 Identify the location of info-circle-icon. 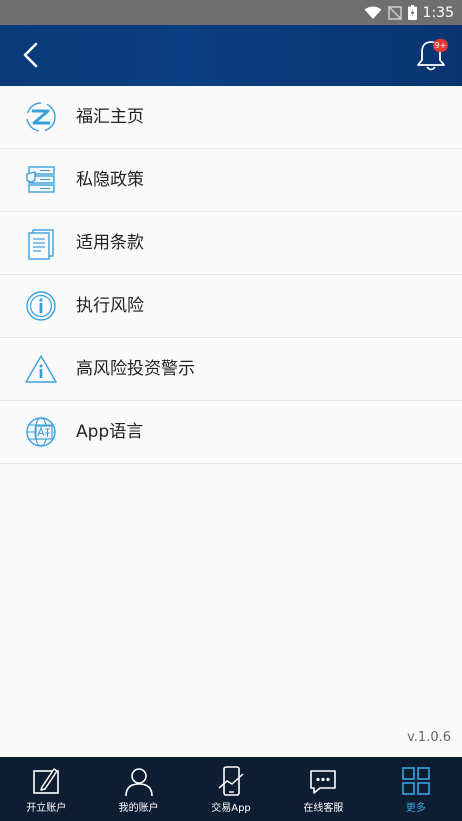
(41, 306).